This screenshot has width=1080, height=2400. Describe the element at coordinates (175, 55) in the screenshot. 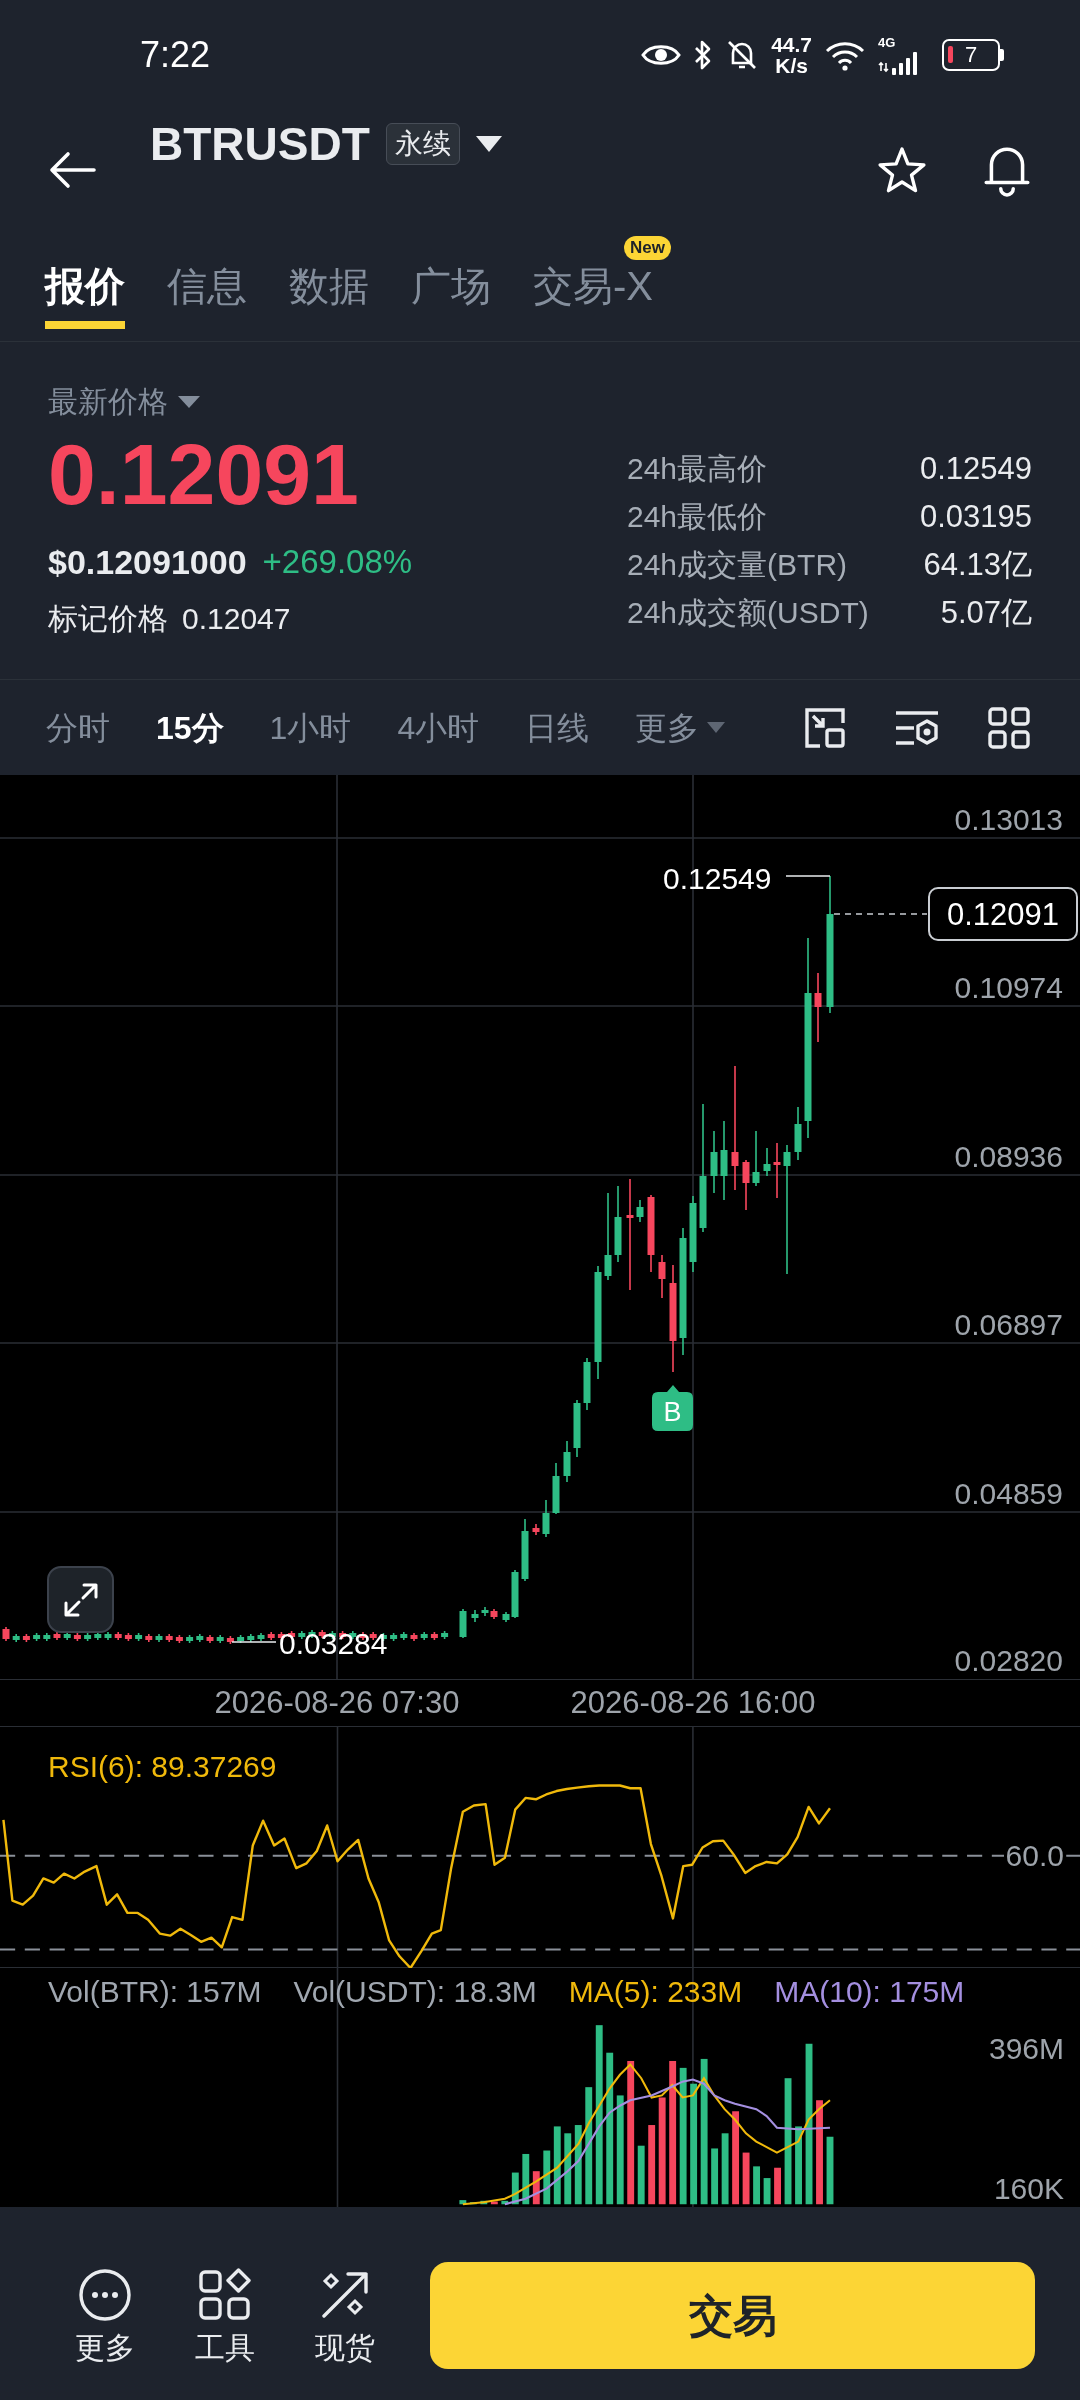

I see `status-time: 7:22` at that location.